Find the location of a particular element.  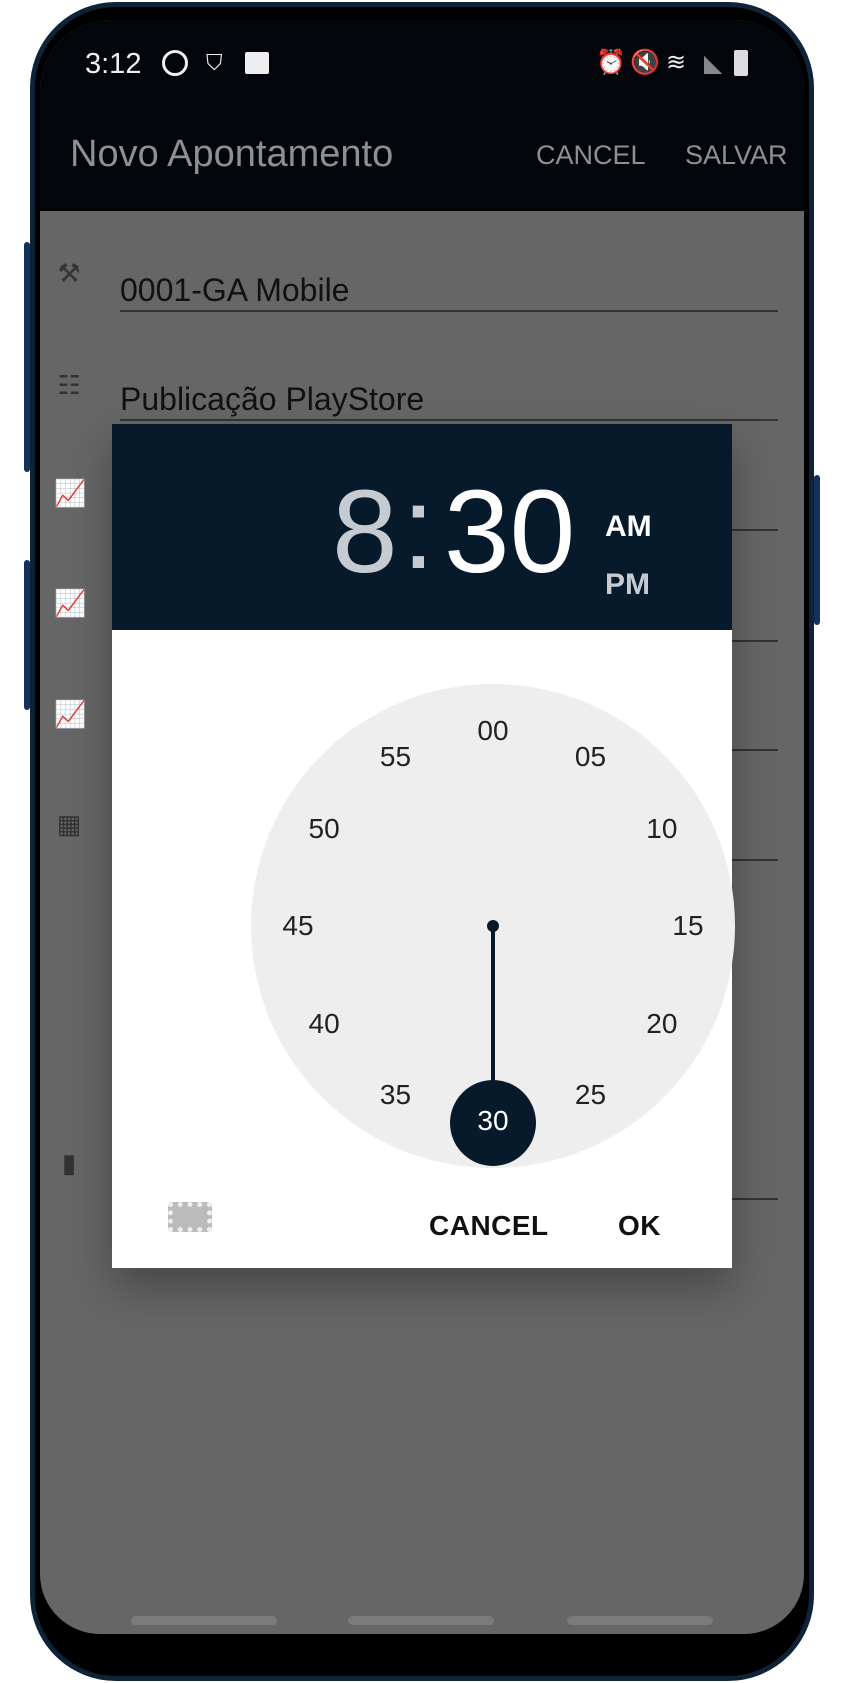

dial-number-00: 00 is located at coordinates (493, 731).